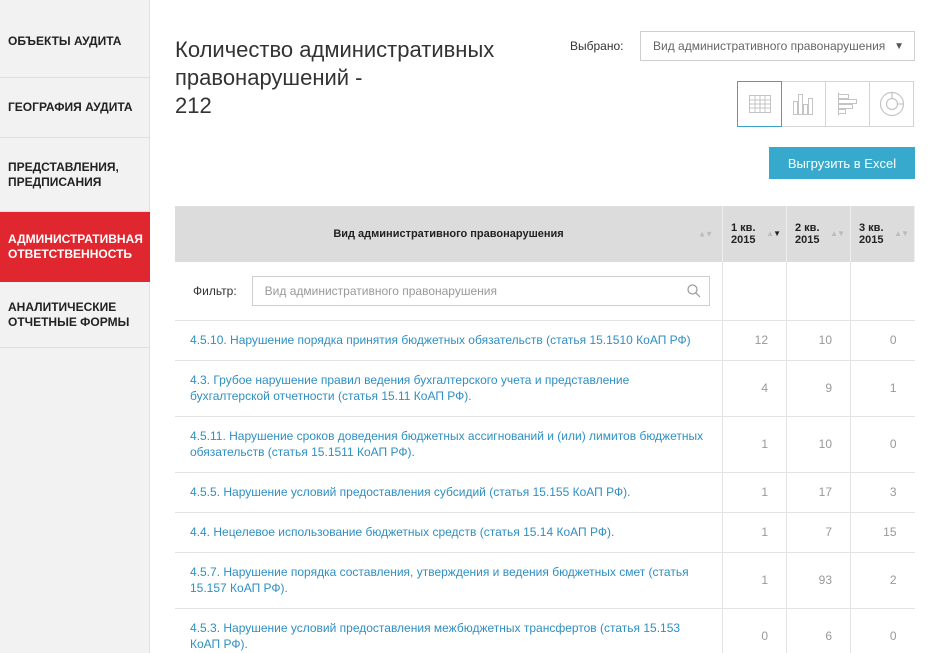 The height and width of the screenshot is (653, 928). What do you see at coordinates (773, 234) in the screenshot?
I see `sort-desc-icon: ▲▼` at bounding box center [773, 234].